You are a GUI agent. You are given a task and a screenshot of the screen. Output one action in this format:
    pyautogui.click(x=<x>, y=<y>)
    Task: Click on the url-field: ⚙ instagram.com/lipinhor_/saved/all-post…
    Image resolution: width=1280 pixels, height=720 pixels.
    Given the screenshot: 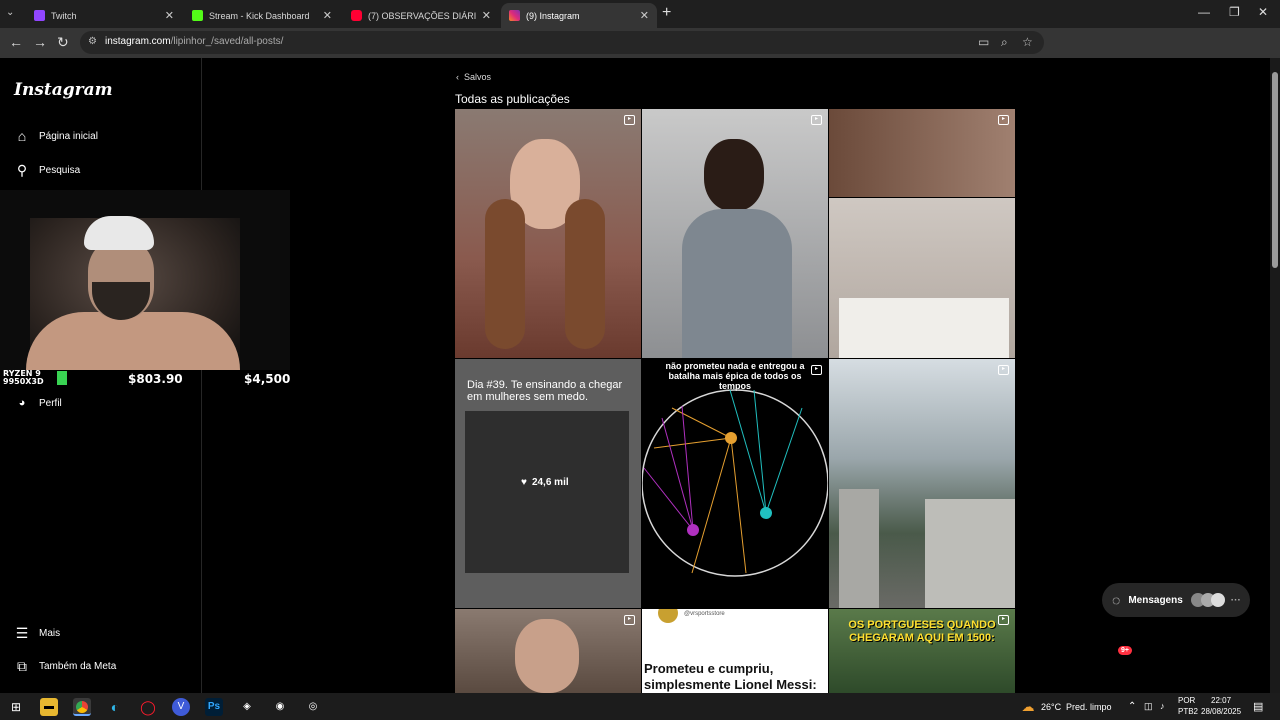 What is the action you would take?
    pyautogui.click(x=562, y=42)
    